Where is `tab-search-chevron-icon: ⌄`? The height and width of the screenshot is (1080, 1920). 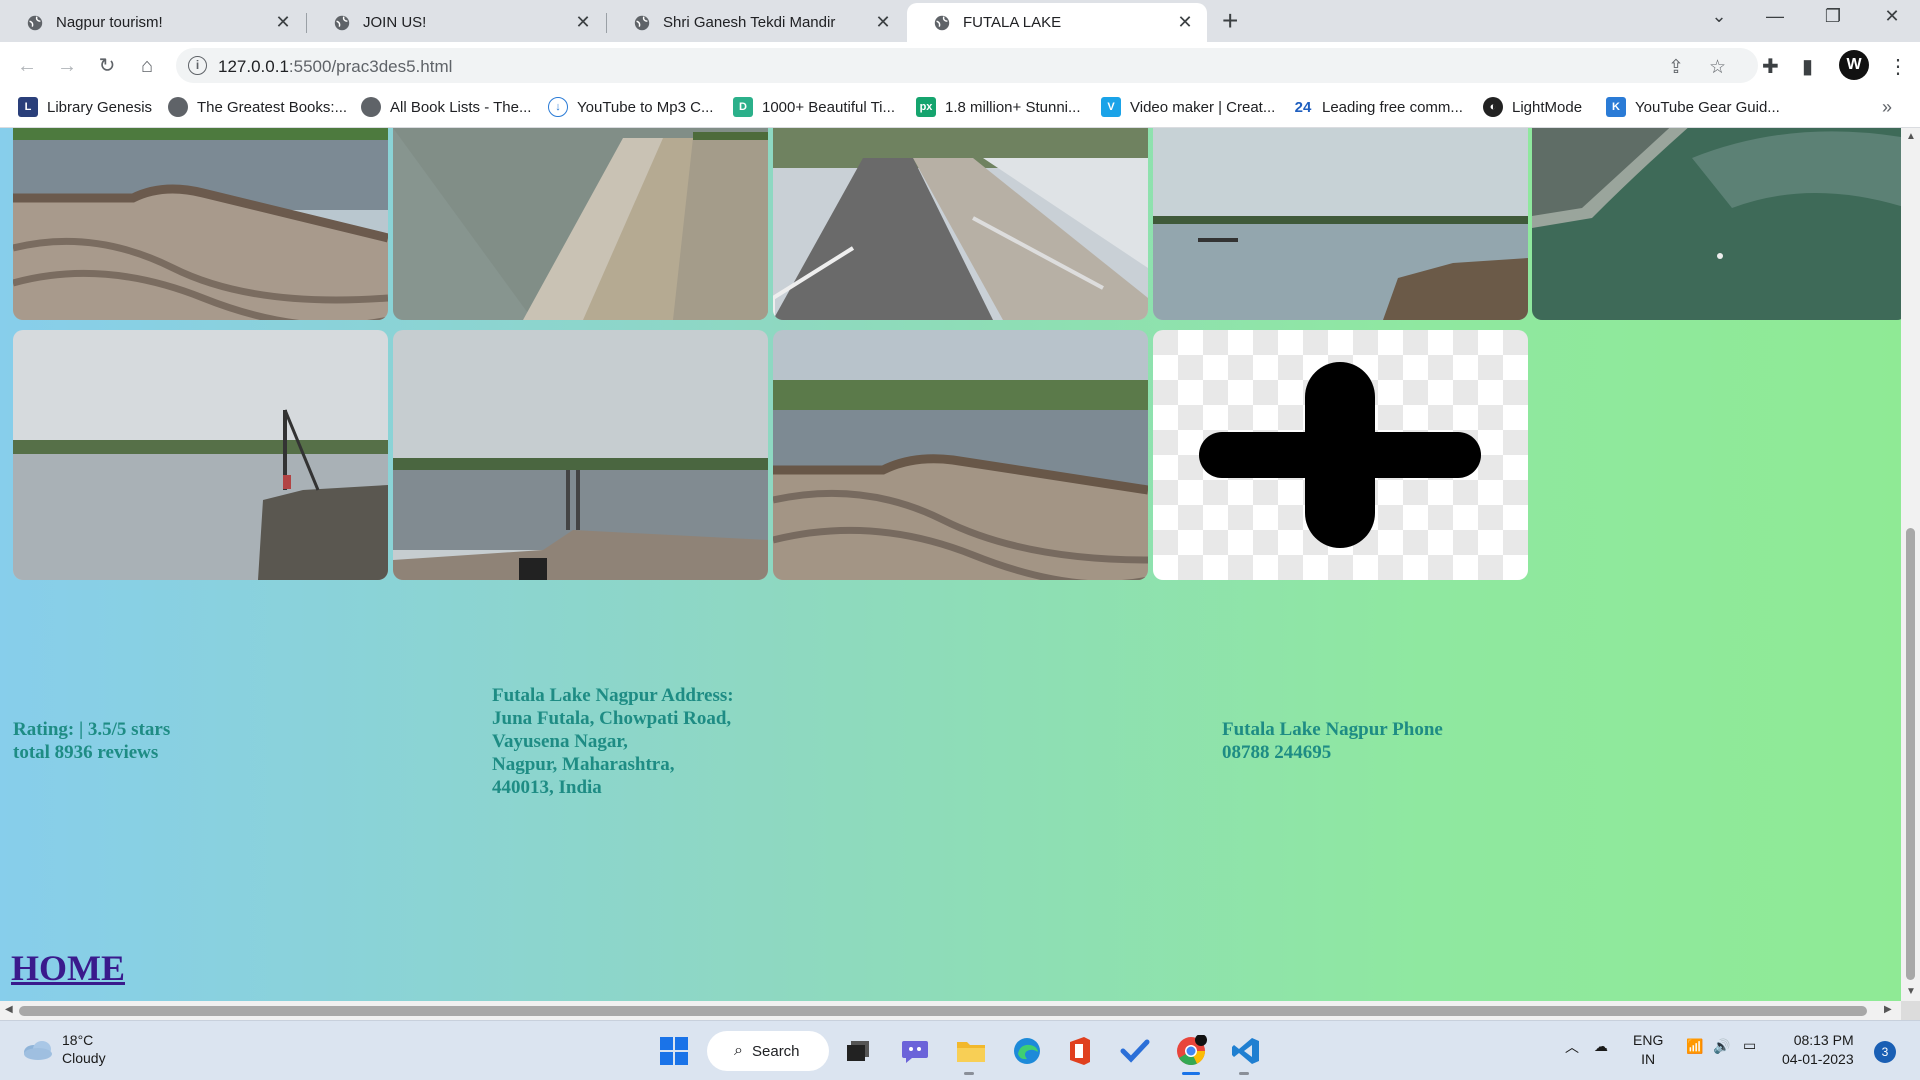 tab-search-chevron-icon: ⌄ is located at coordinates (1719, 16).